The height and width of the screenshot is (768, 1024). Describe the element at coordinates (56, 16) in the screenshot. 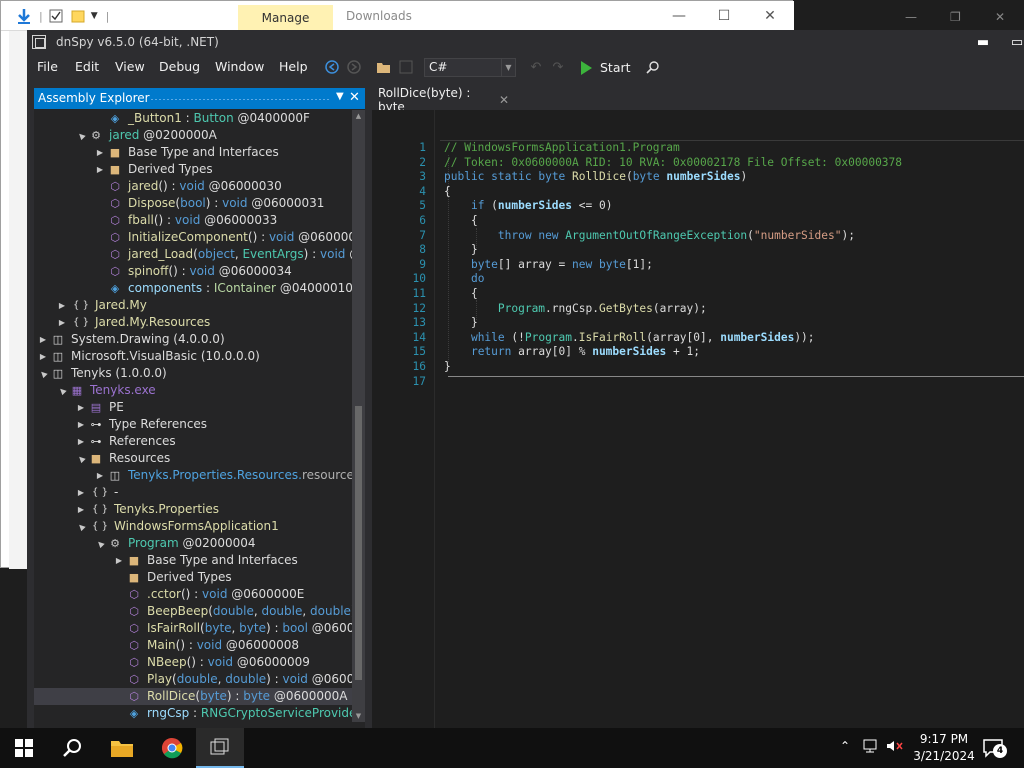

I see `properties-check-icon` at that location.